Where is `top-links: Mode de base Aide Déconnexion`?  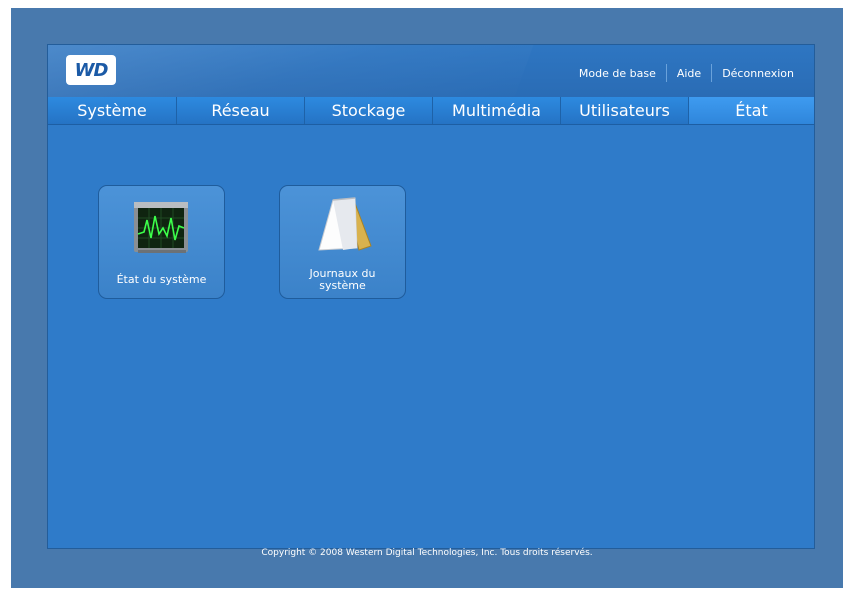 top-links: Mode de base Aide Déconnexion is located at coordinates (686, 73).